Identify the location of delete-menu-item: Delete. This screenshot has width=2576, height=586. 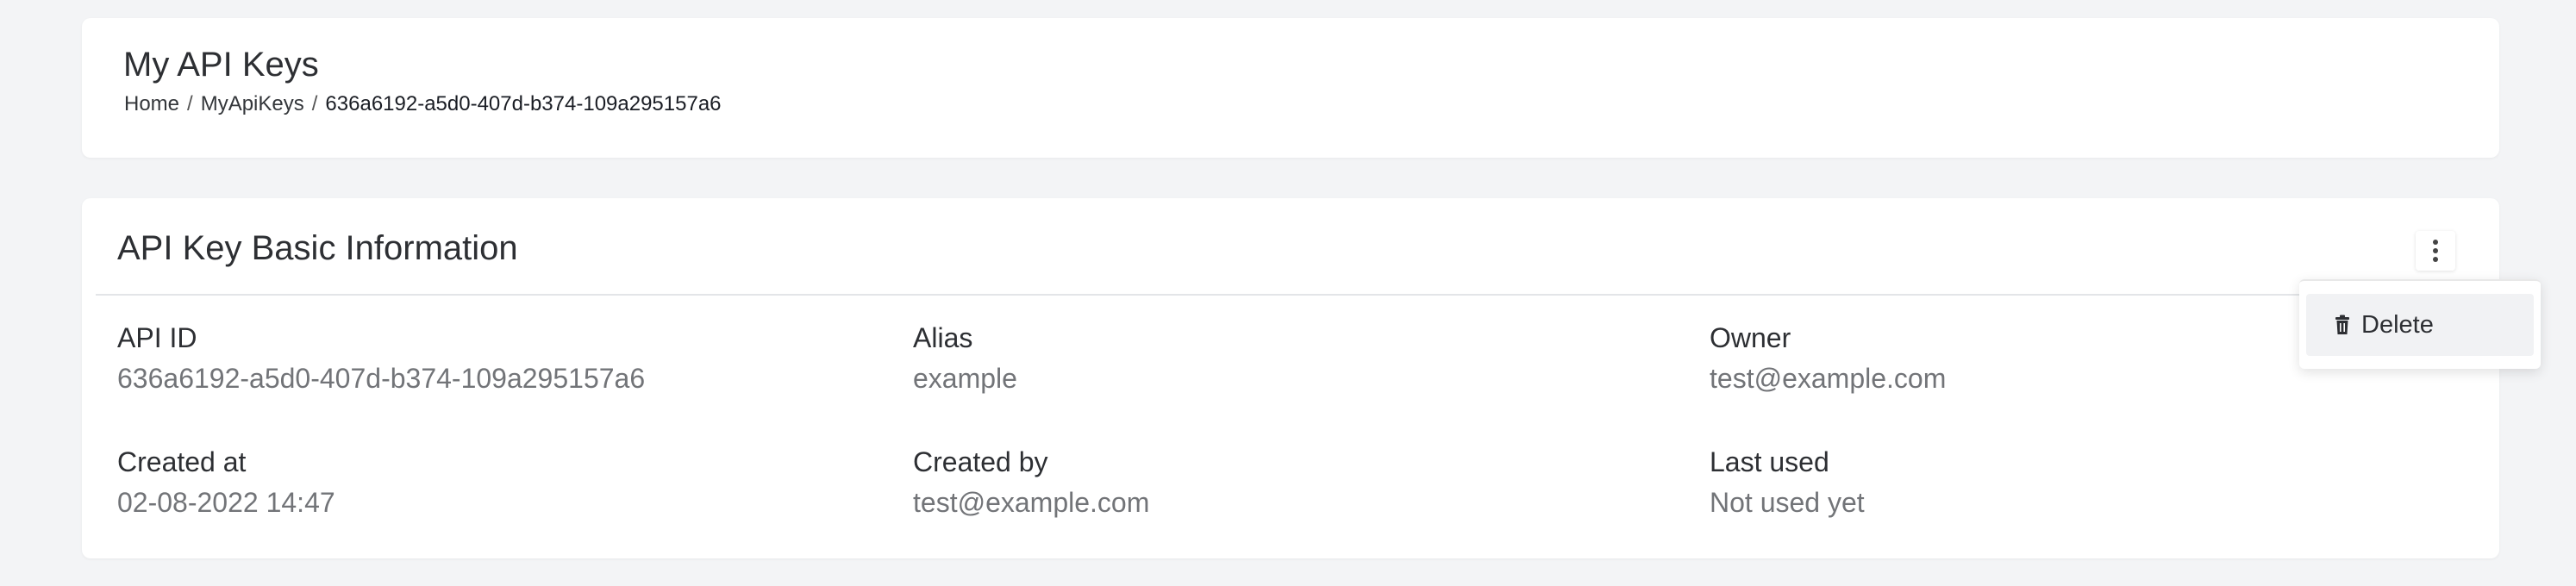
(2420, 325).